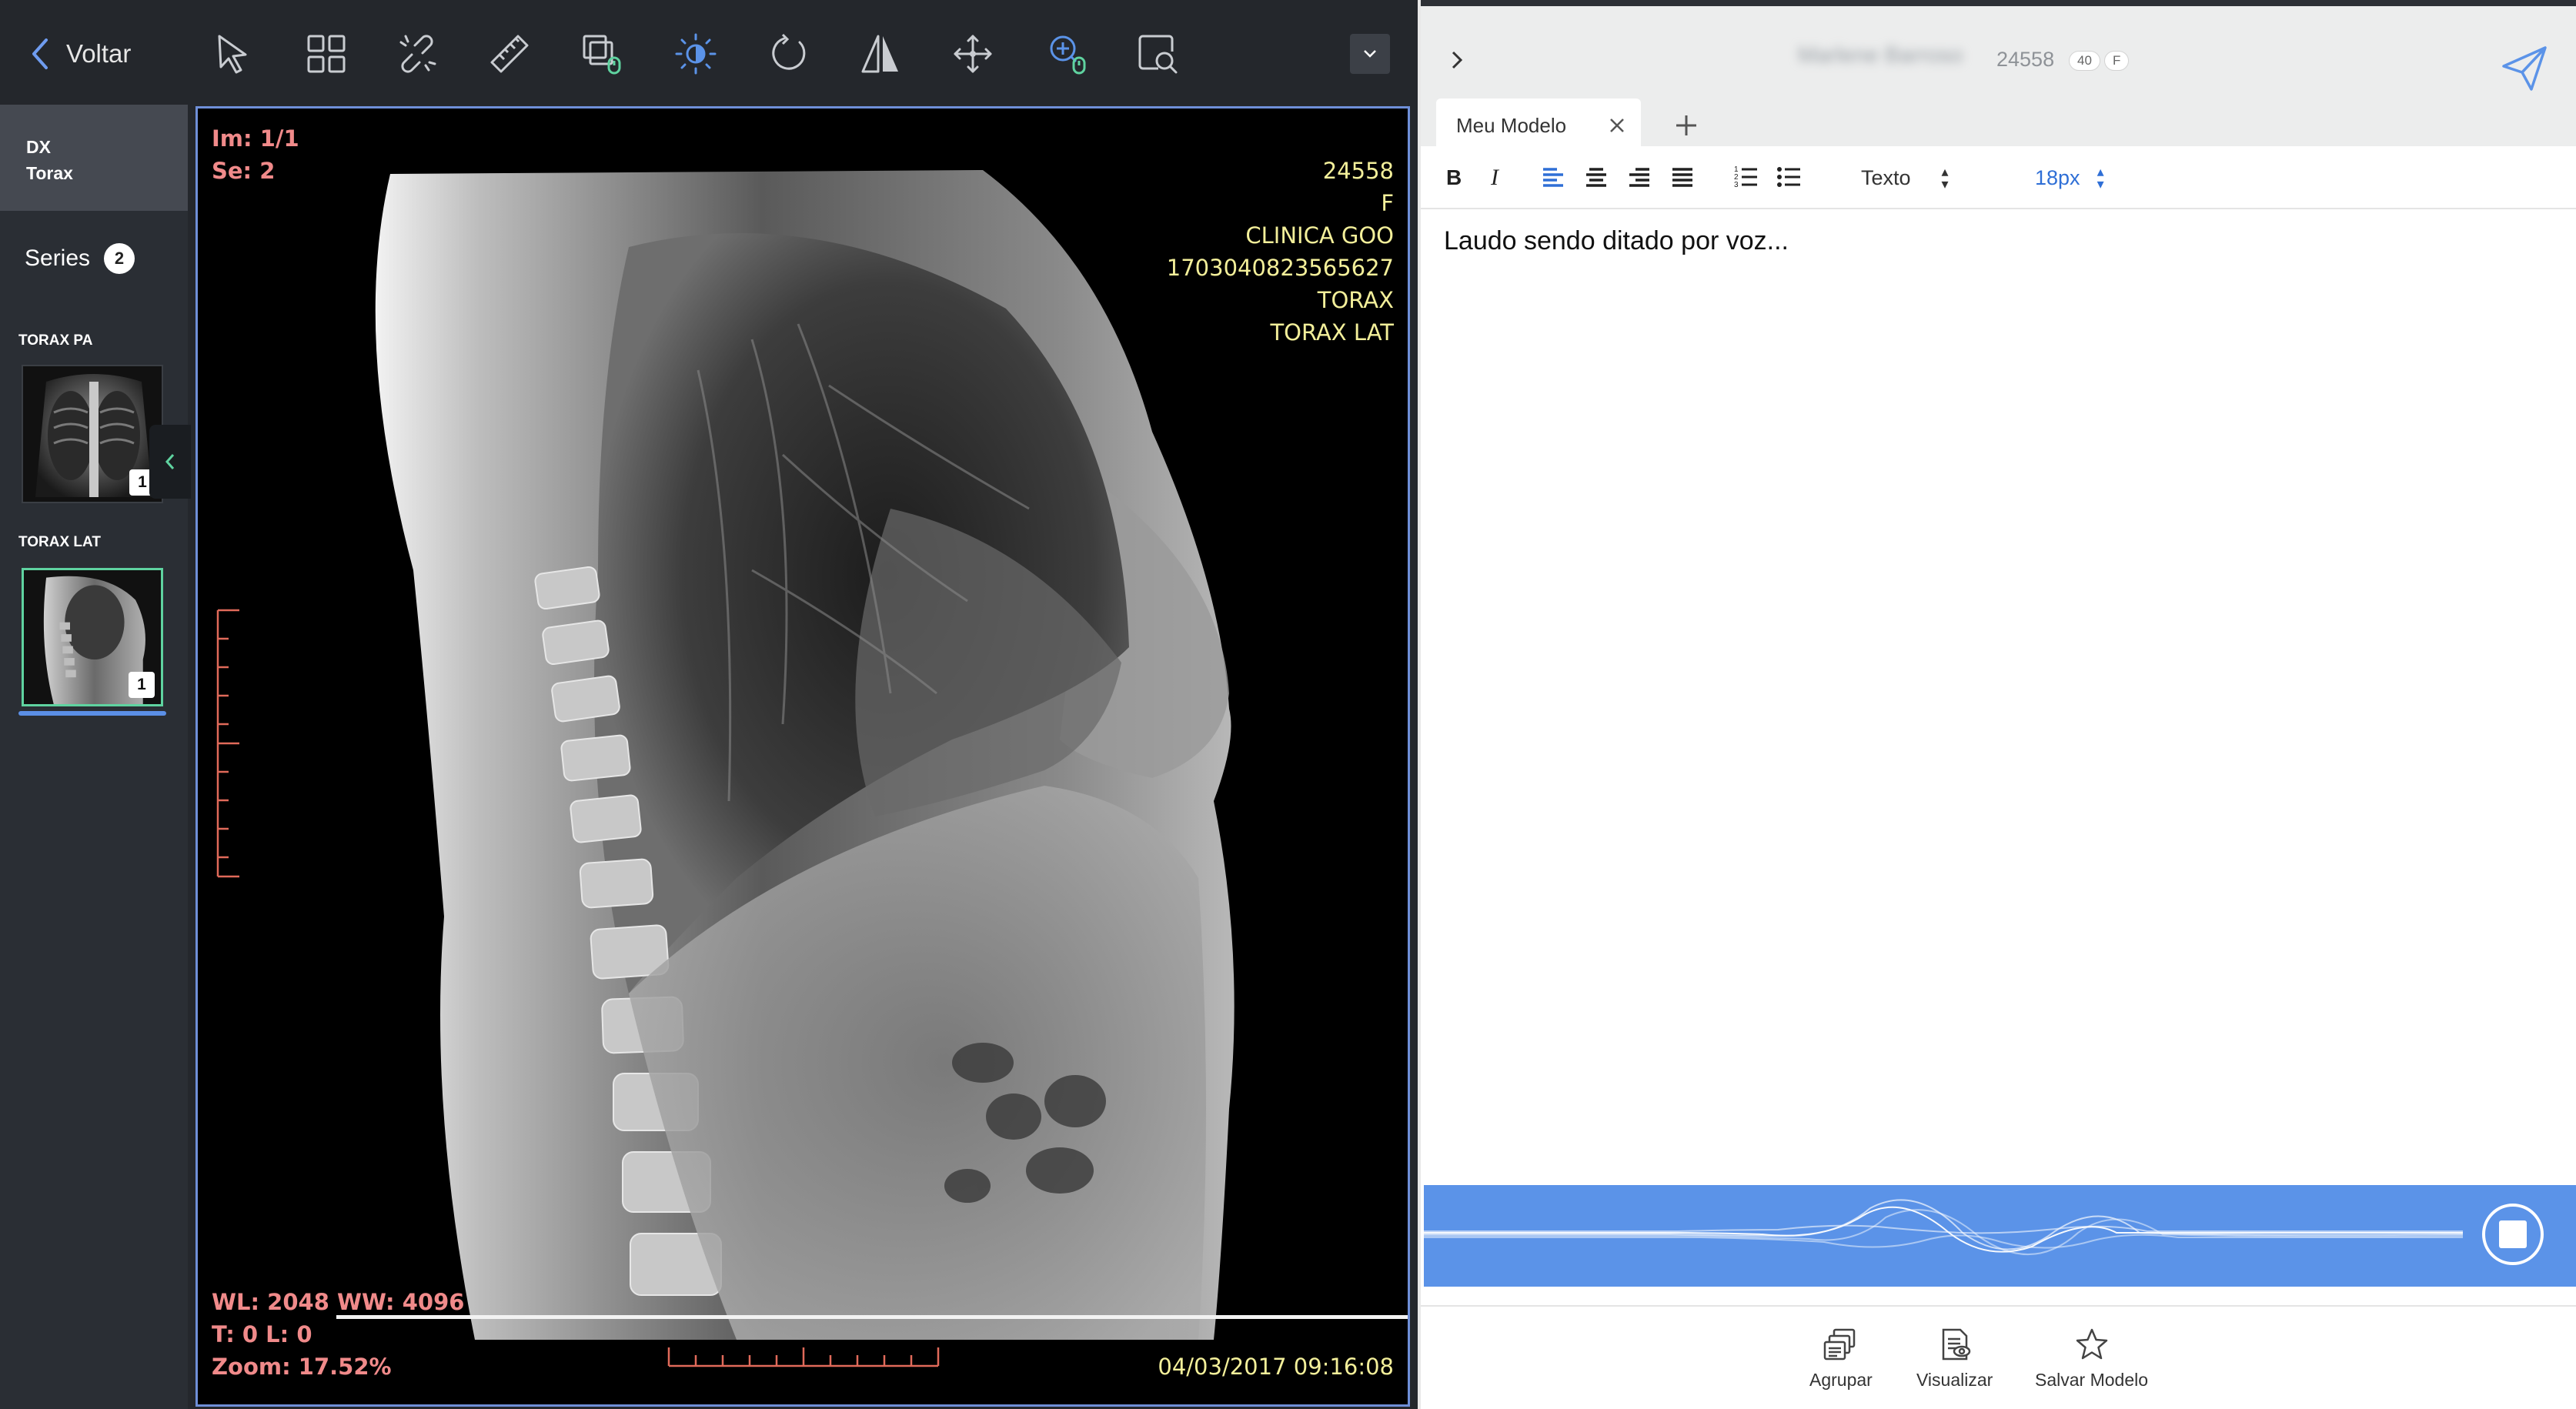 This screenshot has height=1409, width=2576. I want to click on layout-grid-icon, so click(326, 54).